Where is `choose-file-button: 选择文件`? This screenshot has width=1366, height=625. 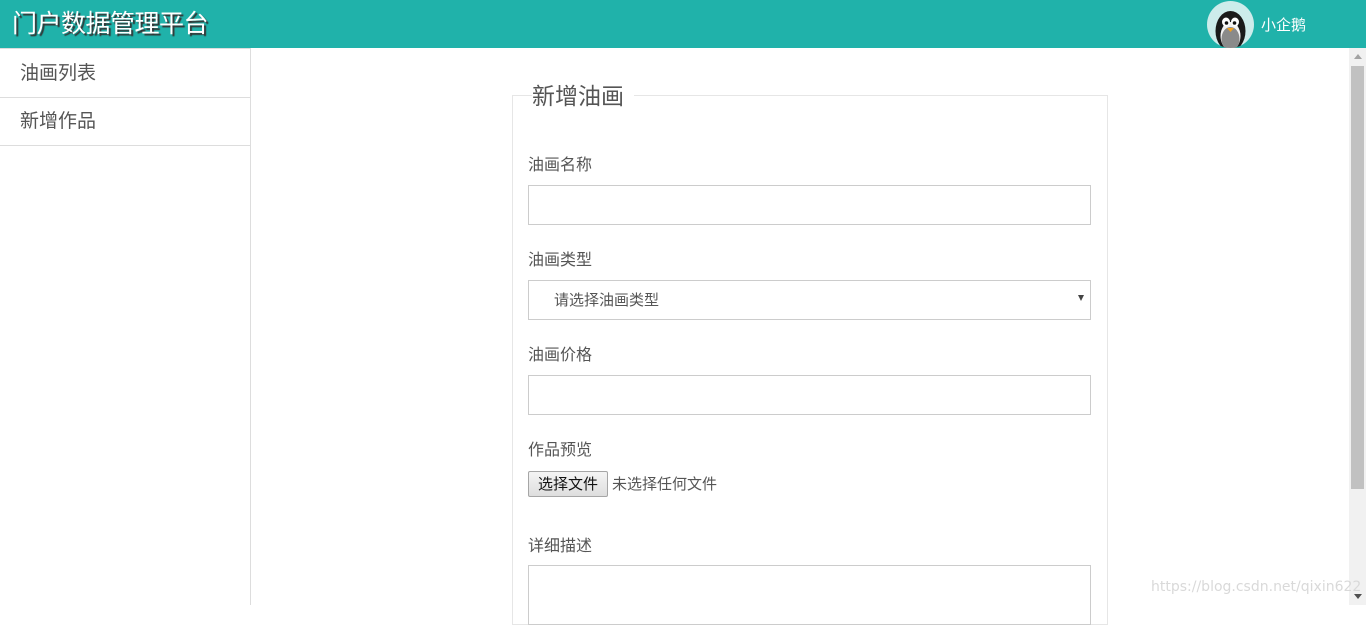
choose-file-button: 选择文件 is located at coordinates (568, 484).